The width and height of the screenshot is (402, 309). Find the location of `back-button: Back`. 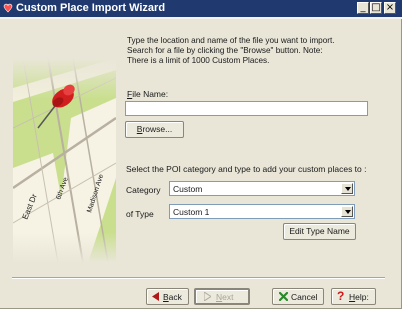

back-button: Back is located at coordinates (167, 296).